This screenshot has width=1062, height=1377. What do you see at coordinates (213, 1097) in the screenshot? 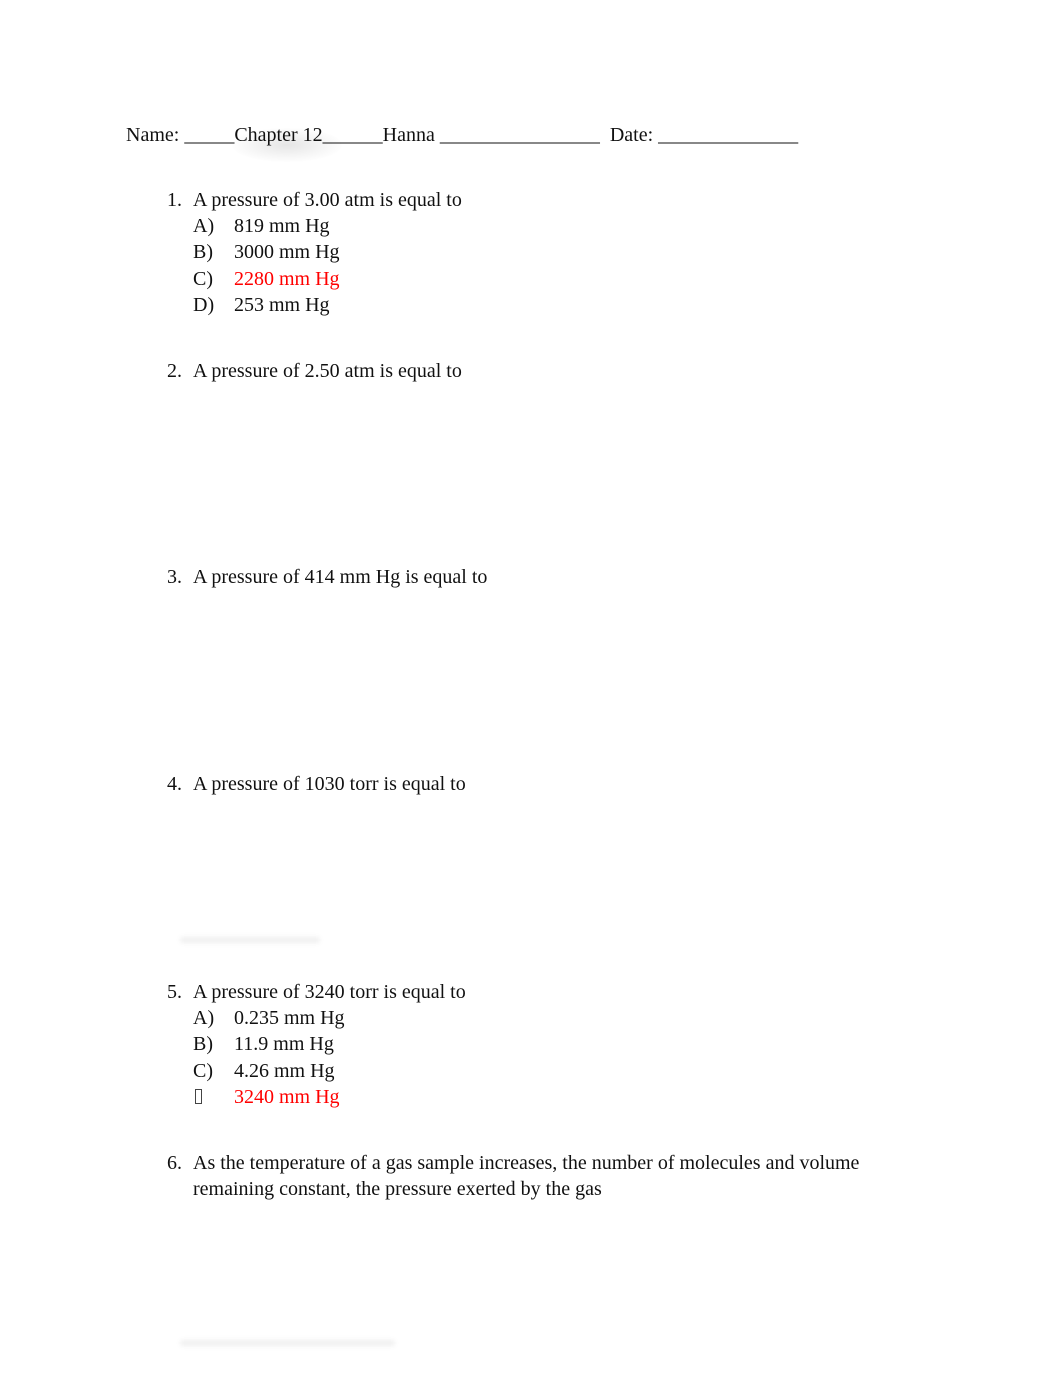
I see `choice-letter-placeholder` at bounding box center [213, 1097].